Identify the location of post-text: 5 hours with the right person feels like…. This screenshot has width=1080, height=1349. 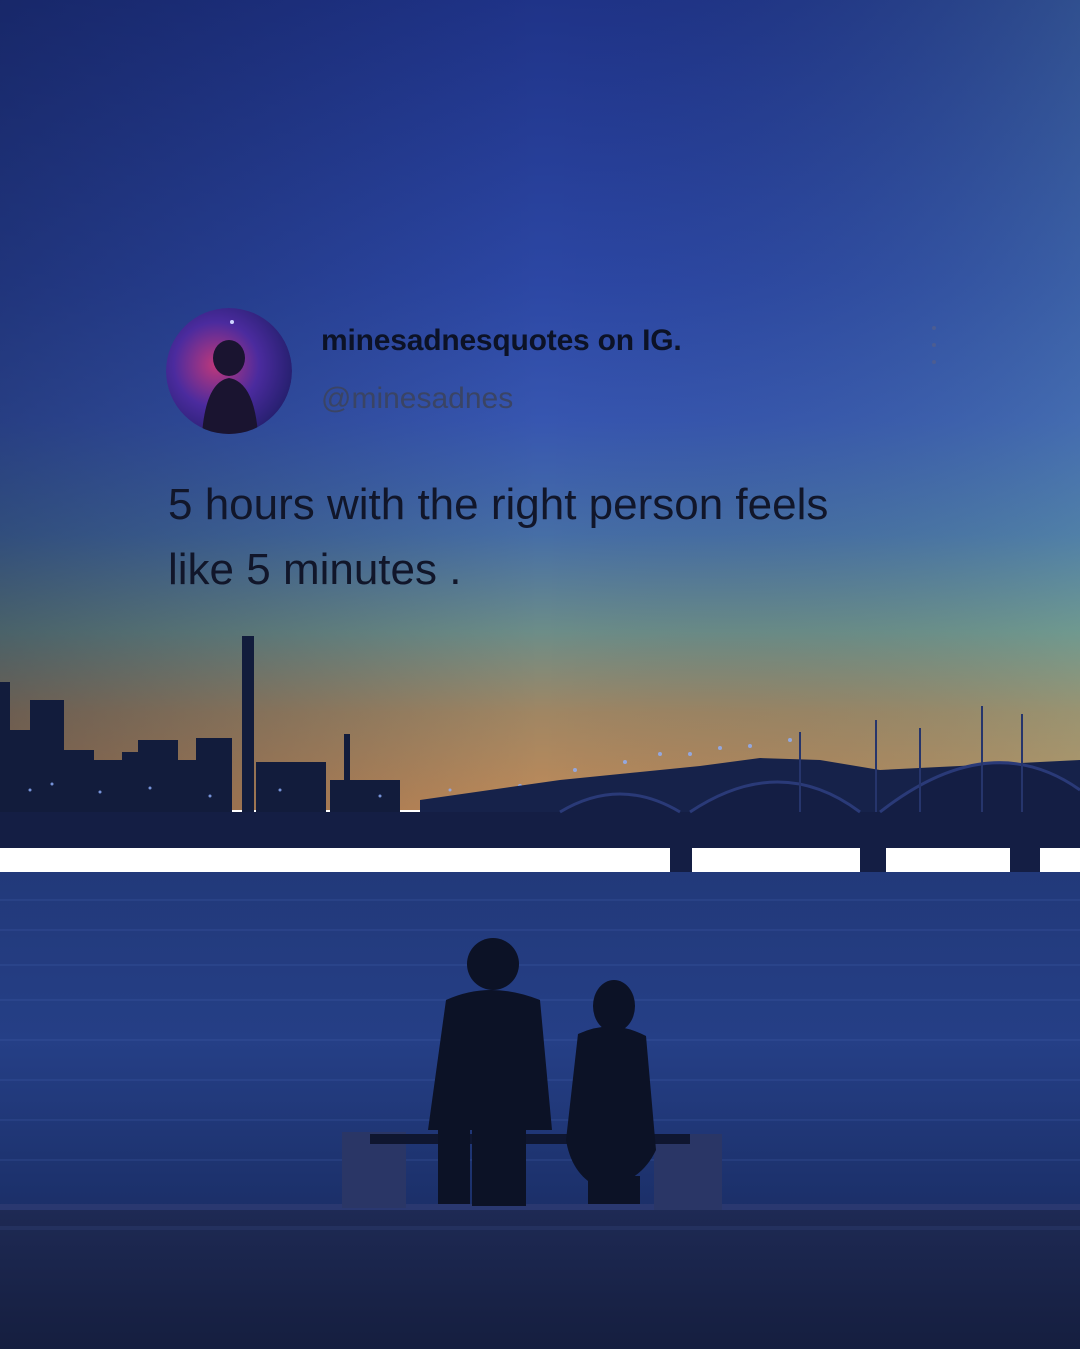
(578, 537).